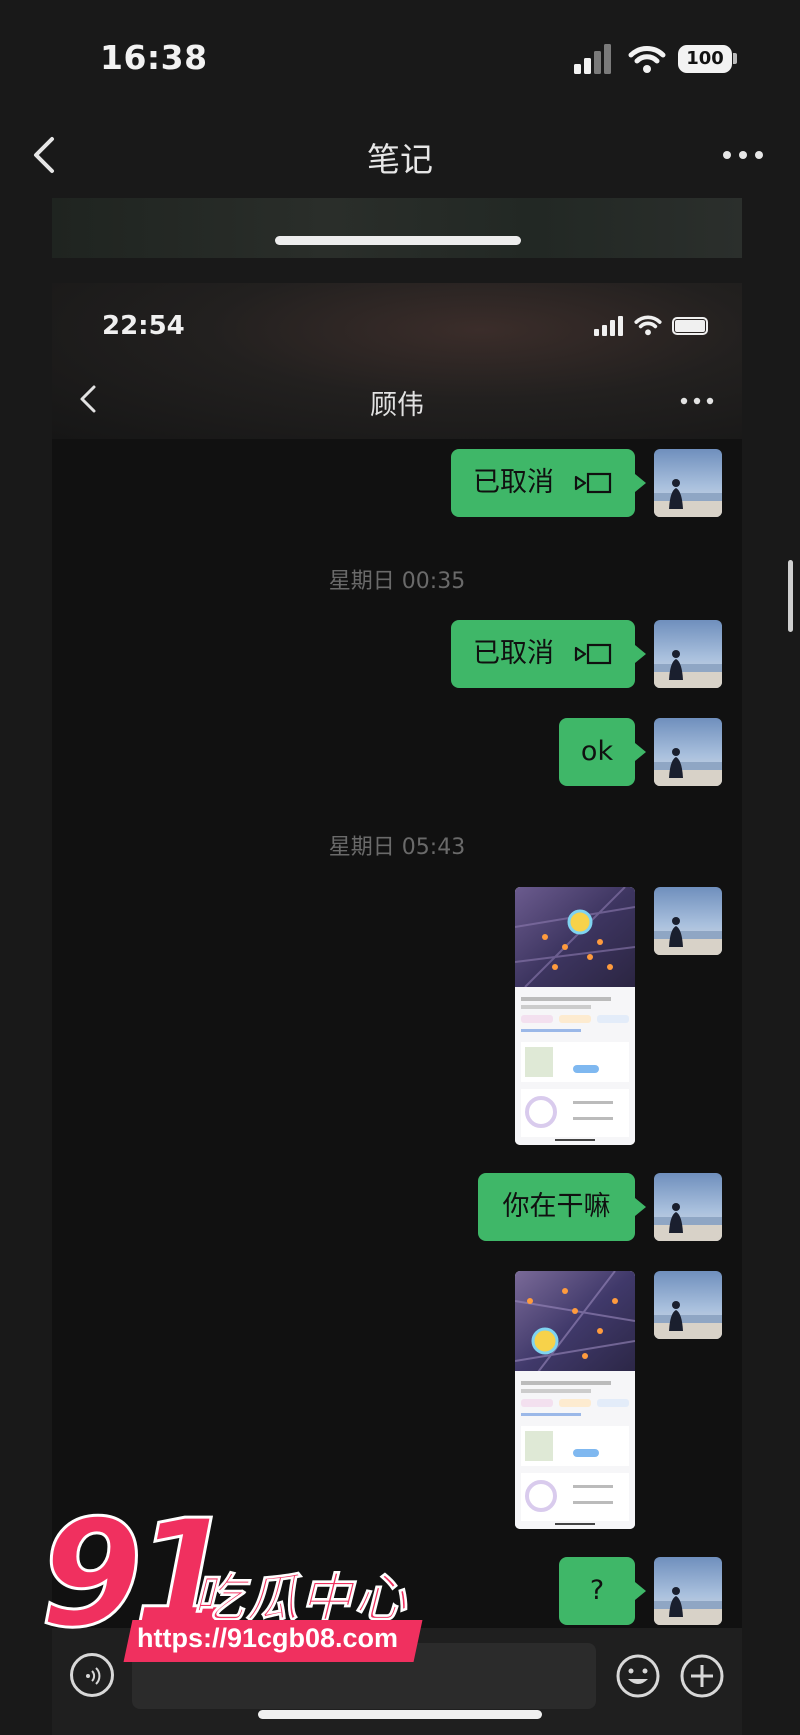 The height and width of the screenshot is (1735, 800). Describe the element at coordinates (592, 59) in the screenshot. I see `signal-icon` at that location.